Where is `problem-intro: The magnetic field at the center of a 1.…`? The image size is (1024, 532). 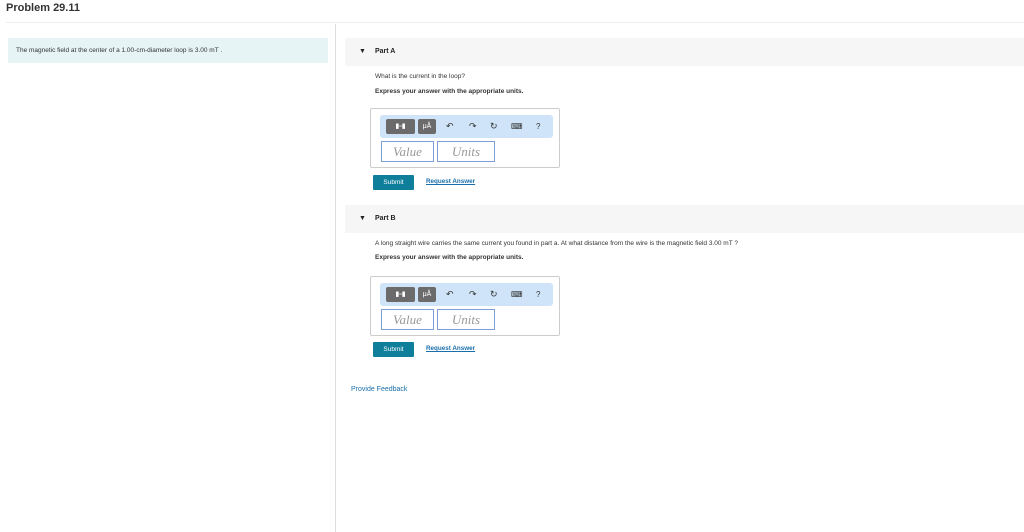
problem-intro: The magnetic field at the center of a 1.… is located at coordinates (168, 50).